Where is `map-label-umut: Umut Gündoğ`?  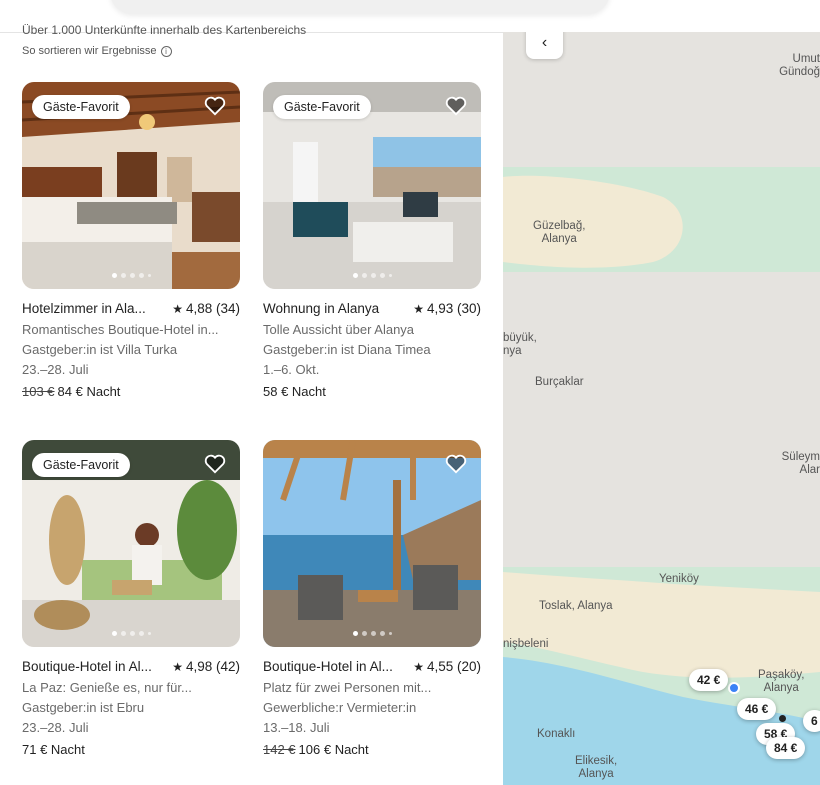
map-label-umut: Umut Gündoğ is located at coordinates (799, 65).